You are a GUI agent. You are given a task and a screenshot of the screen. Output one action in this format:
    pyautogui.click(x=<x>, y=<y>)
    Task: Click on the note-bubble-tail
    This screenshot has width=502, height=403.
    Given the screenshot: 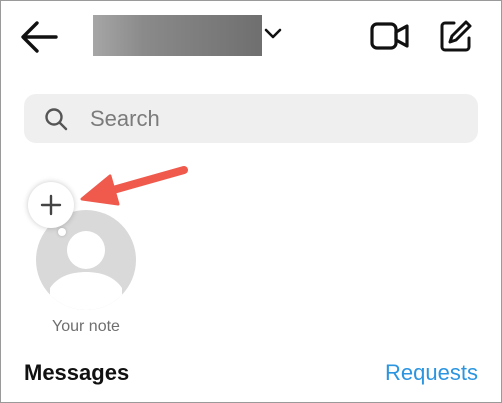 What is the action you would take?
    pyautogui.click(x=62, y=232)
    